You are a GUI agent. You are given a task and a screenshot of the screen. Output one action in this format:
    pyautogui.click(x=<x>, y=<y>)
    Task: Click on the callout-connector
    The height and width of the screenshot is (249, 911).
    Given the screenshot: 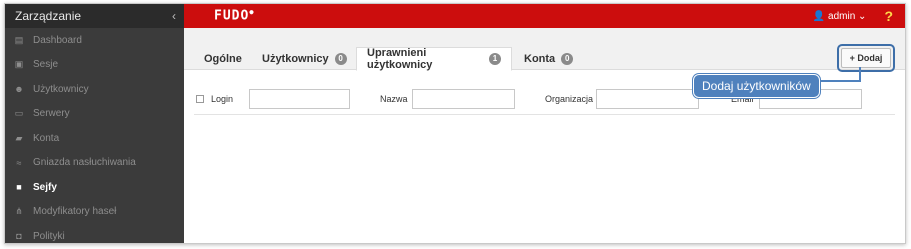 What is the action you would take?
    pyautogui.click(x=840, y=74)
    